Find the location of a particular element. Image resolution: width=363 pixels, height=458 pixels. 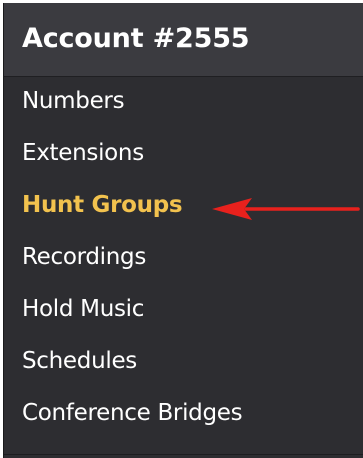

account-title: Account #2555 is located at coordinates (136, 38).